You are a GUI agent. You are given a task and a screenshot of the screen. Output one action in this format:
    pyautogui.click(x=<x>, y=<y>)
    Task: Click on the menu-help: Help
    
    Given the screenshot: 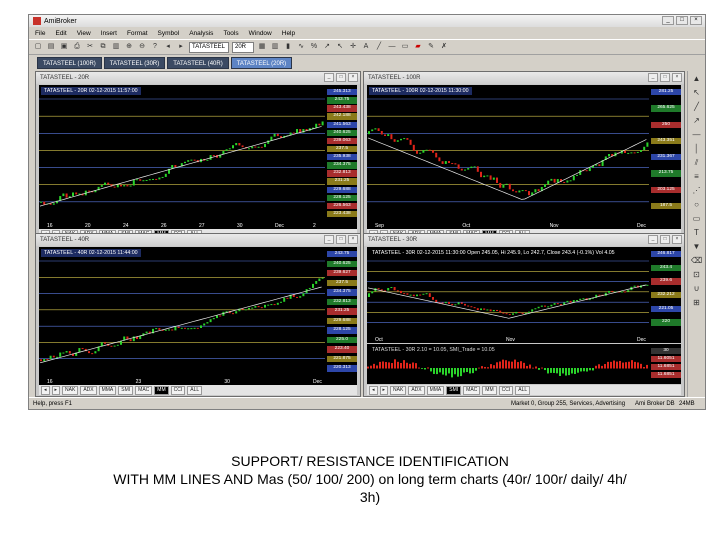 What is the action you would take?
    pyautogui.click(x=288, y=33)
    